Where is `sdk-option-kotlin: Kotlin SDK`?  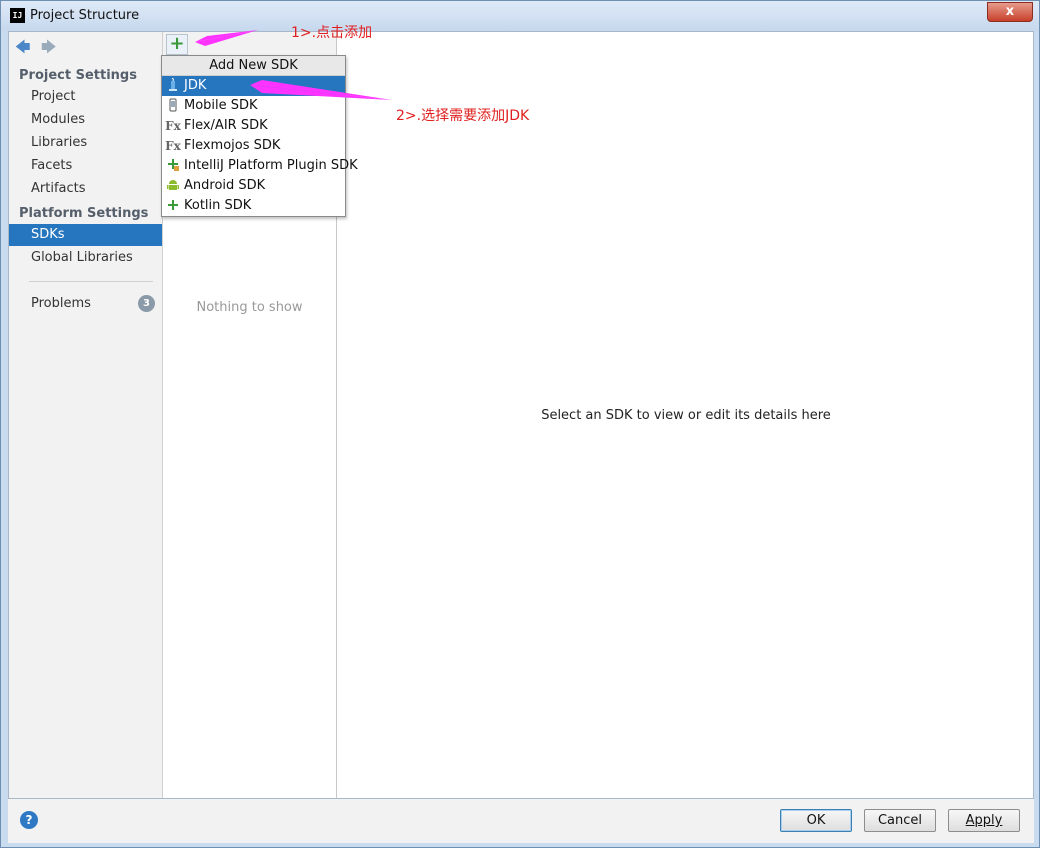
sdk-option-kotlin: Kotlin SDK is located at coordinates (253, 206).